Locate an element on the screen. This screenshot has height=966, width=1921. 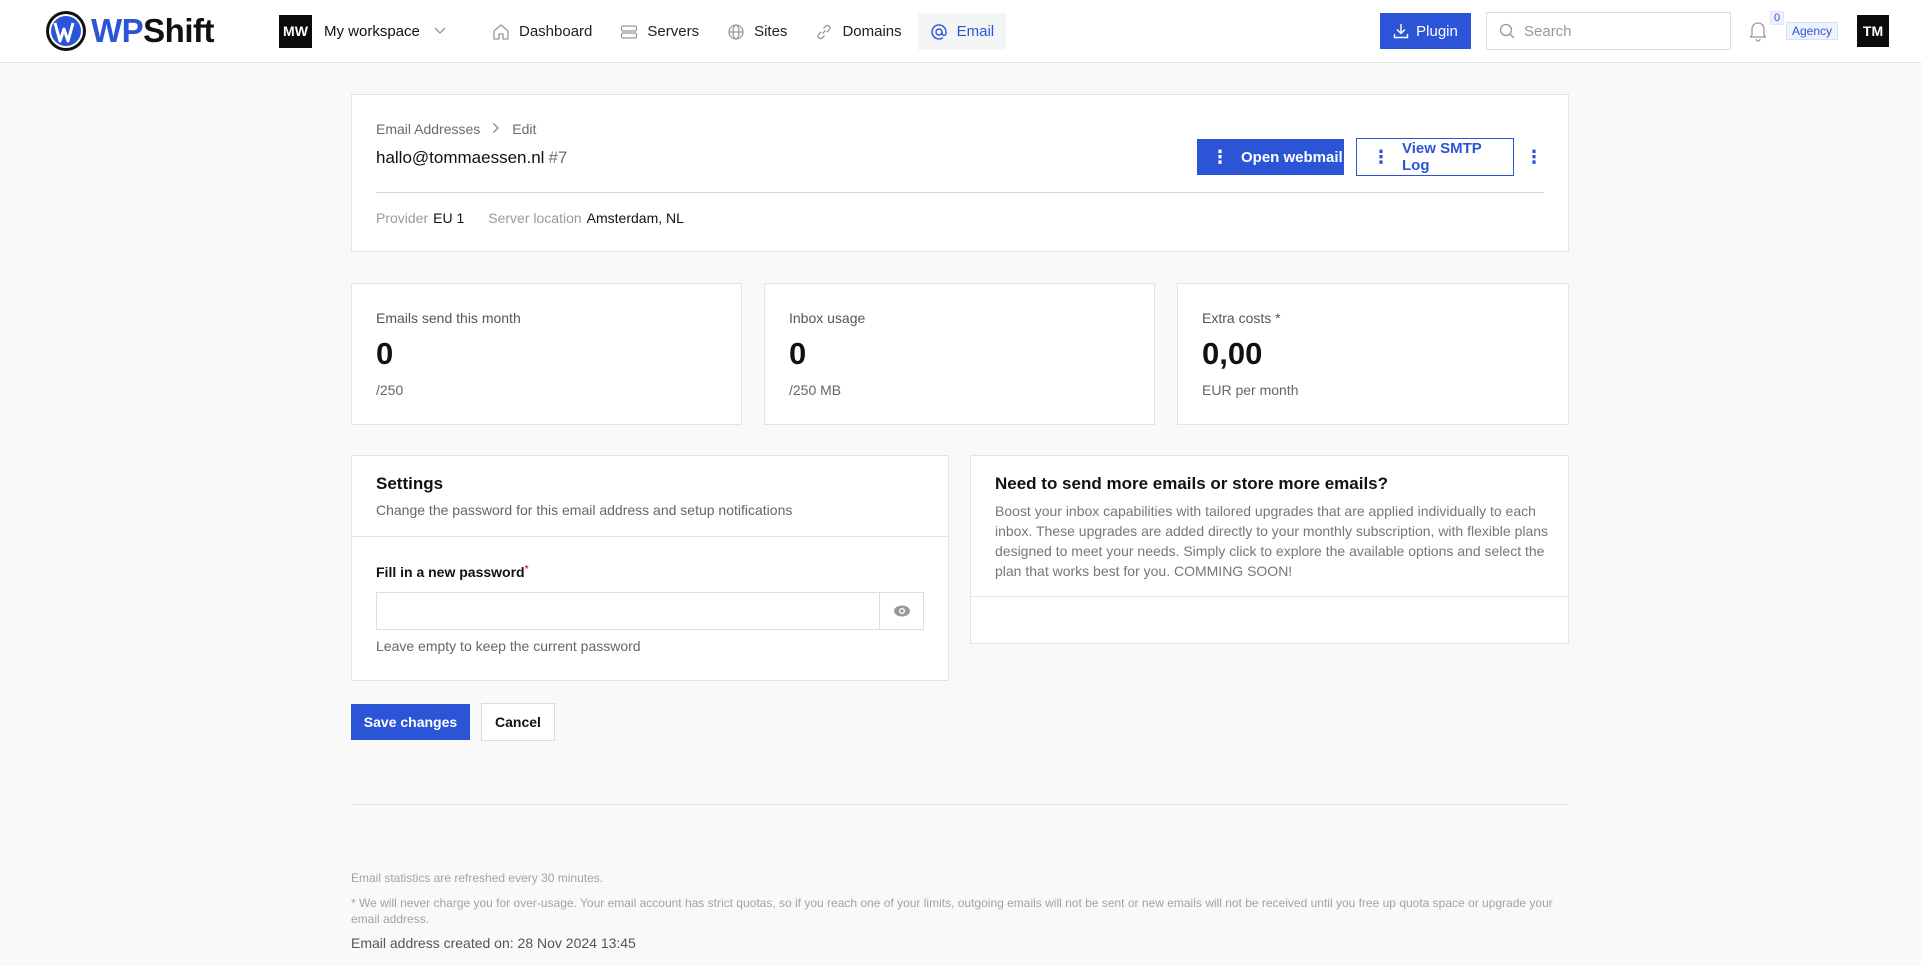
nav-email: Email is located at coordinates (962, 31).